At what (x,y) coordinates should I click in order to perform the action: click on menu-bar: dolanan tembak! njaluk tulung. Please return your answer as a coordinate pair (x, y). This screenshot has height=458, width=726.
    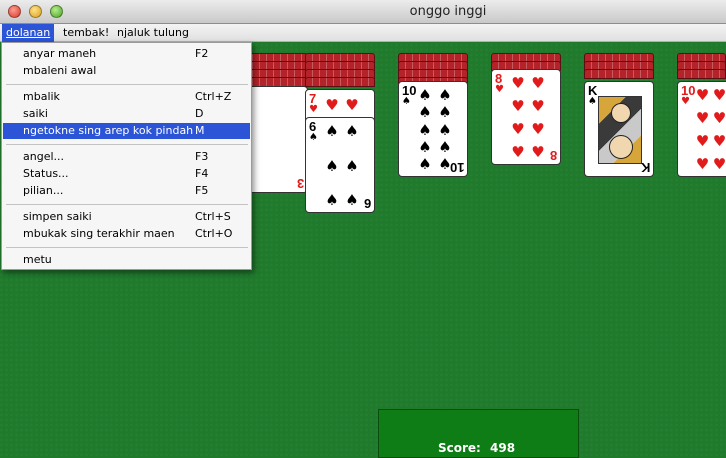
    Looking at the image, I should click on (363, 33).